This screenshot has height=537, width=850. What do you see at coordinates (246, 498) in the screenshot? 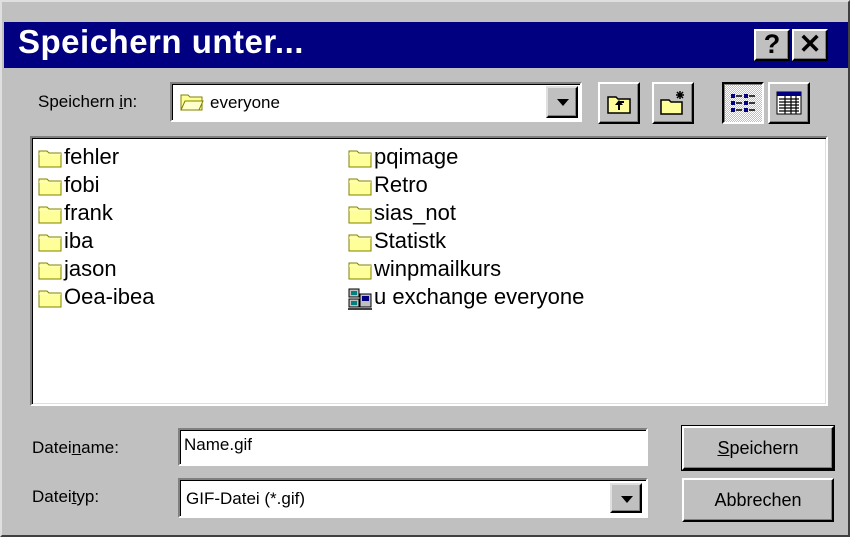
I see `filetype-value: GIF-Datei (*.gif)` at bounding box center [246, 498].